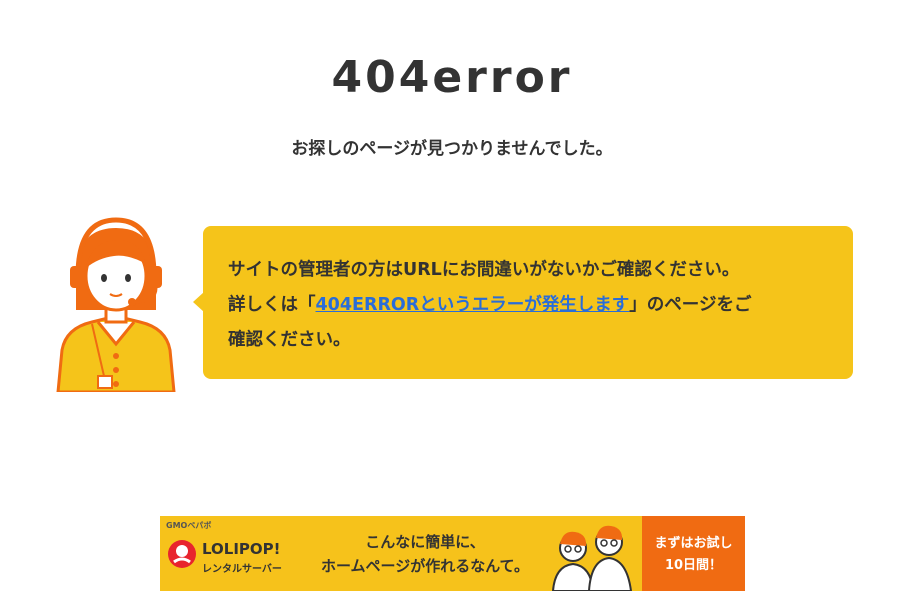  What do you see at coordinates (182, 554) in the screenshot?
I see `lolipop-logo-icon` at bounding box center [182, 554].